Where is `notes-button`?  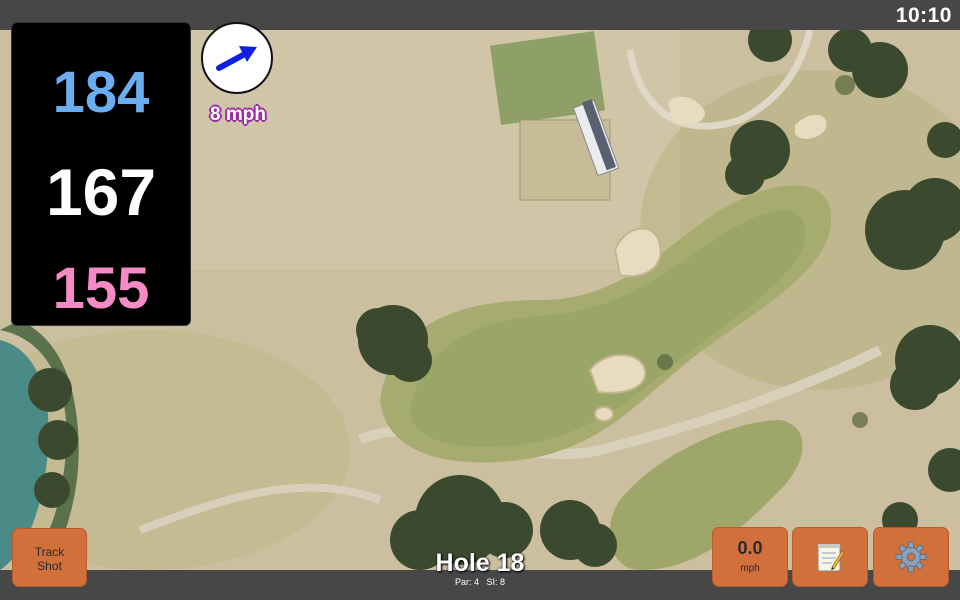 notes-button is located at coordinates (830, 557).